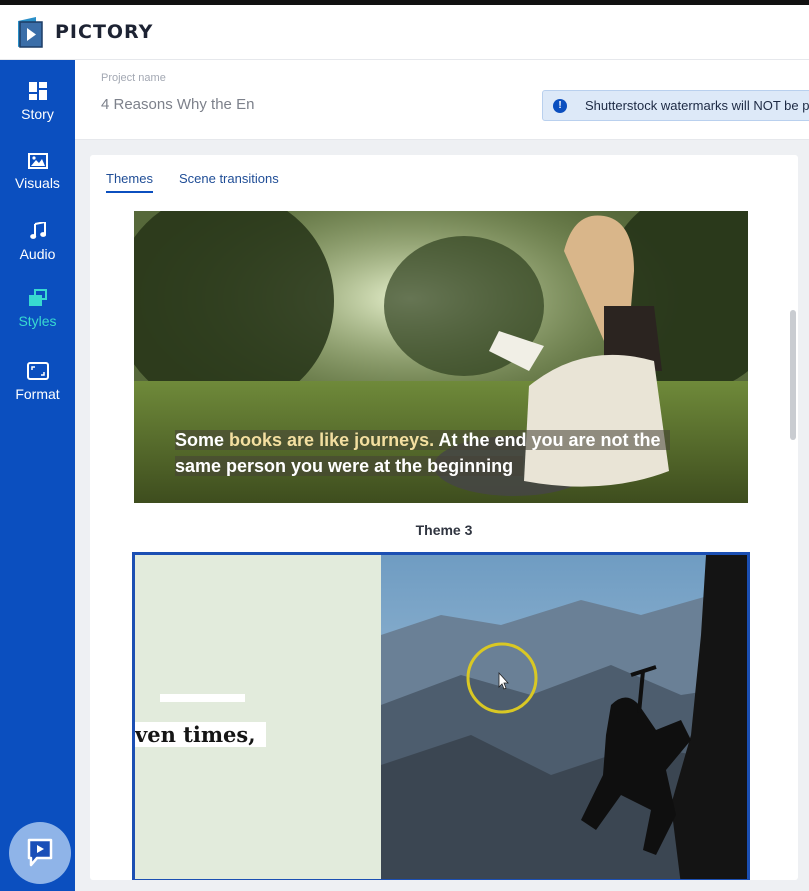  I want to click on watermark-notice-text: Shutterstock watermarks will NOT be pr, so click(697, 105).